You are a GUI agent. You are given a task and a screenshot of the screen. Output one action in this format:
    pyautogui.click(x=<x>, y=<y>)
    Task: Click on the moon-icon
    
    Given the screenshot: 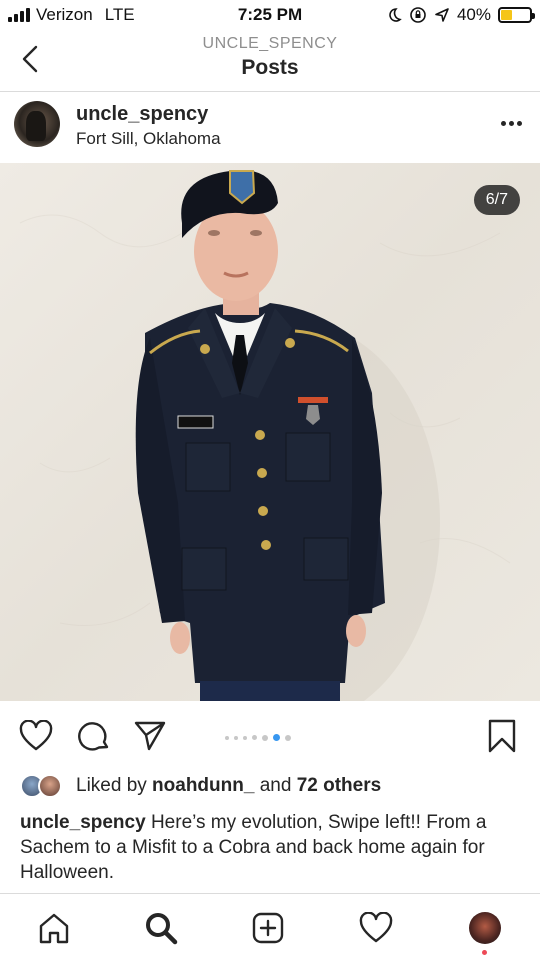 What is the action you would take?
    pyautogui.click(x=395, y=15)
    